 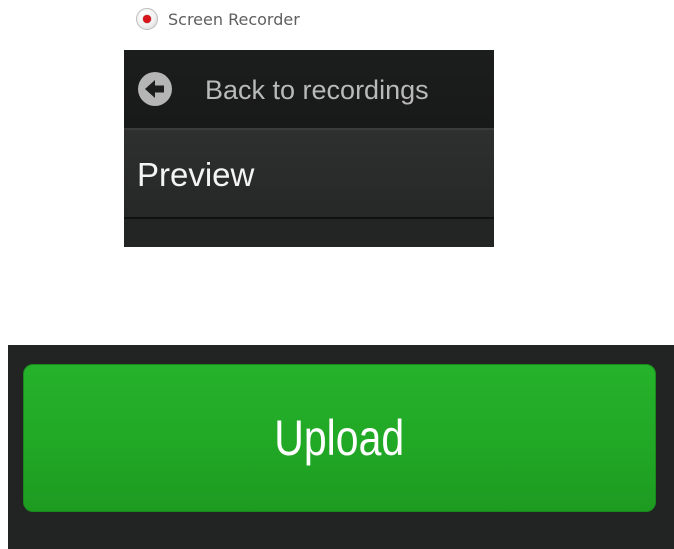 I want to click on back-label: Back to recordings, so click(x=317, y=90).